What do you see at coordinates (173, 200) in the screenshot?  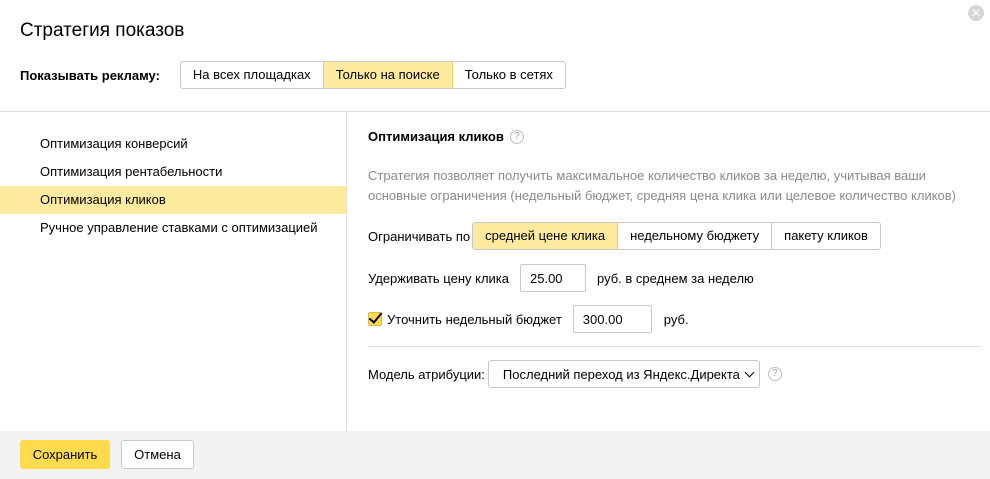 I see `sidebar-item-clicks: Оптимизация кликов` at bounding box center [173, 200].